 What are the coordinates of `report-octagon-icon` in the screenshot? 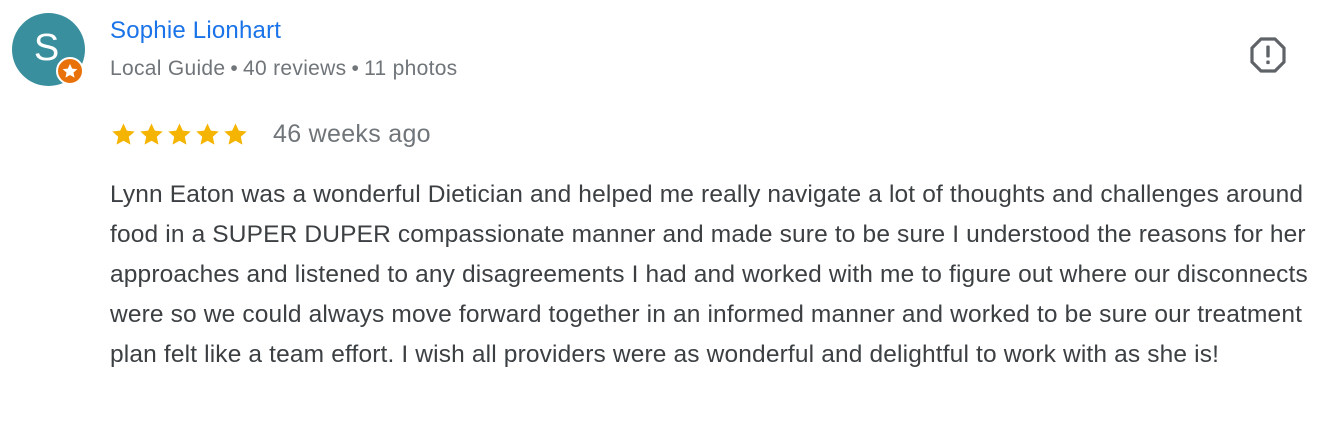 It's located at (1268, 55).